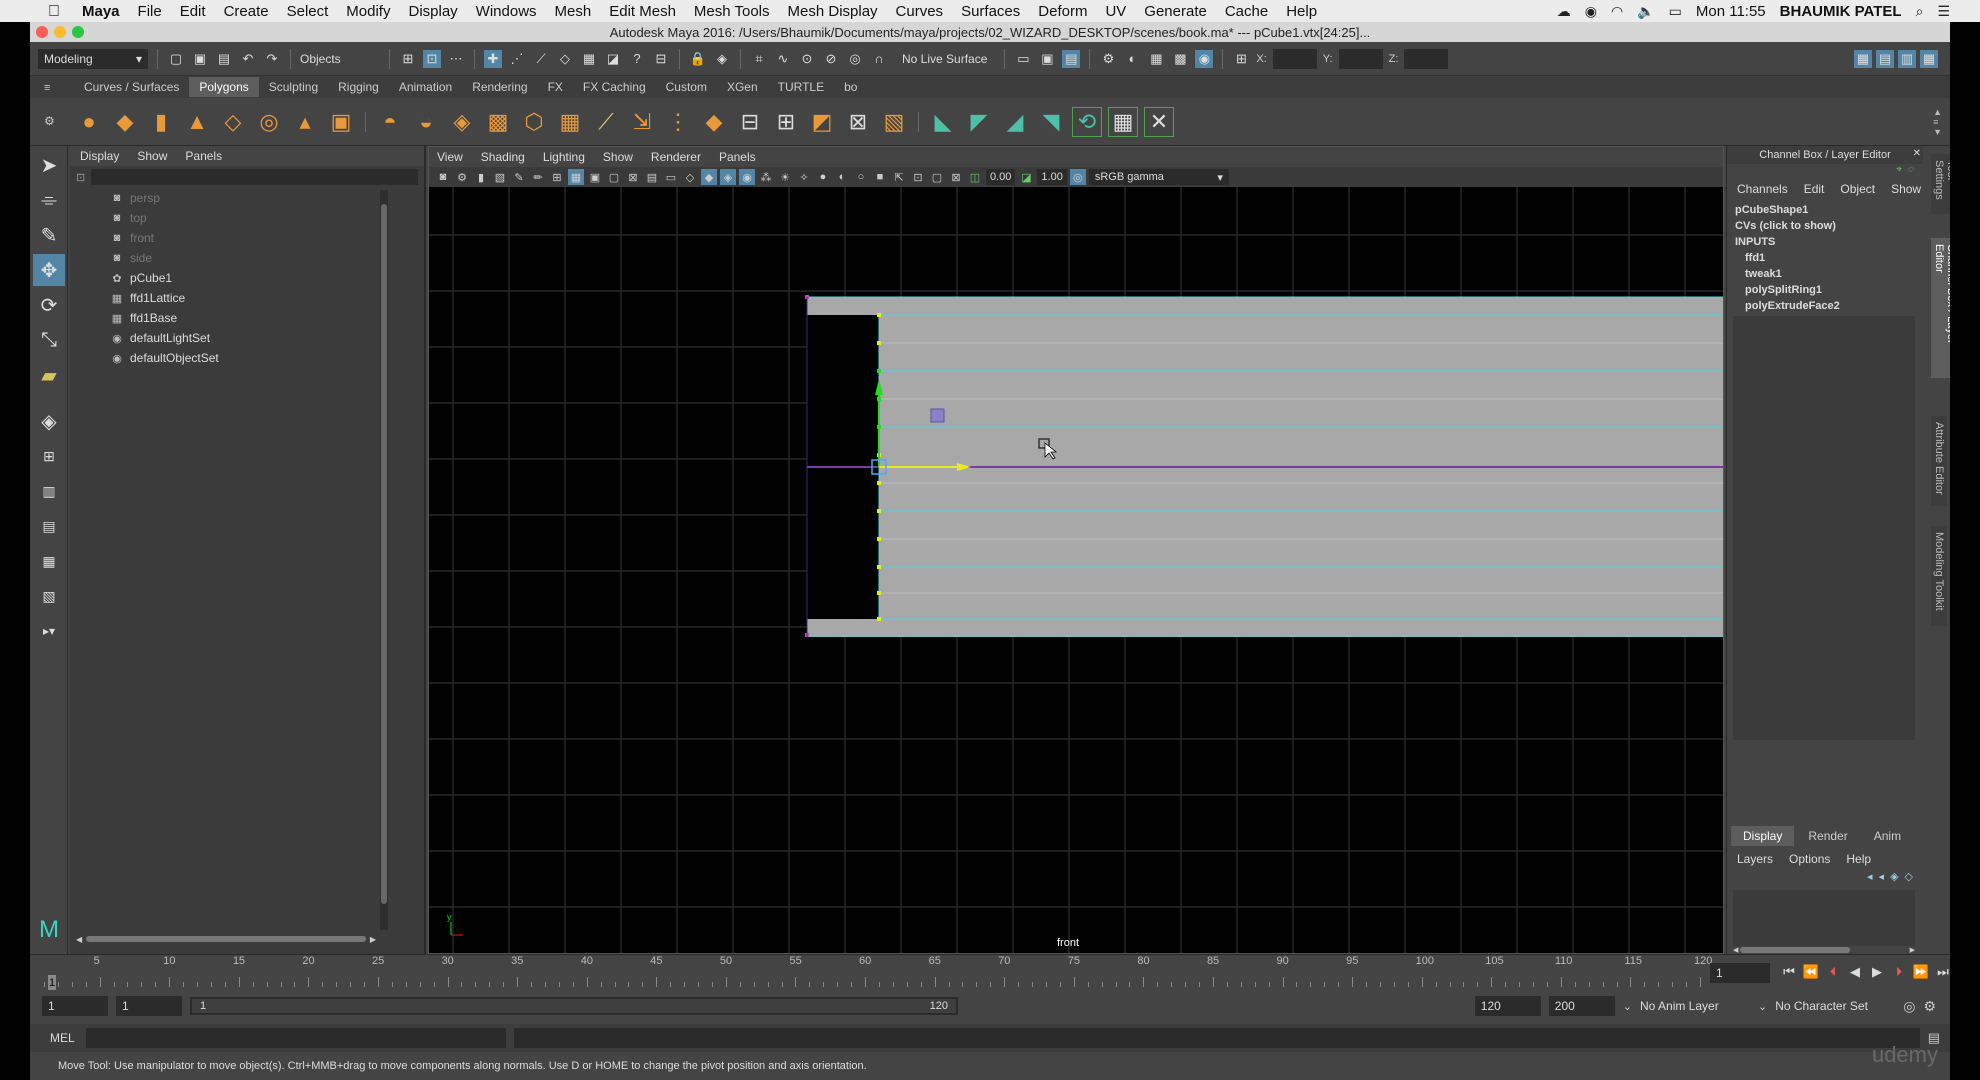  I want to click on chevron-down-icon: ⌄, so click(1762, 1006).